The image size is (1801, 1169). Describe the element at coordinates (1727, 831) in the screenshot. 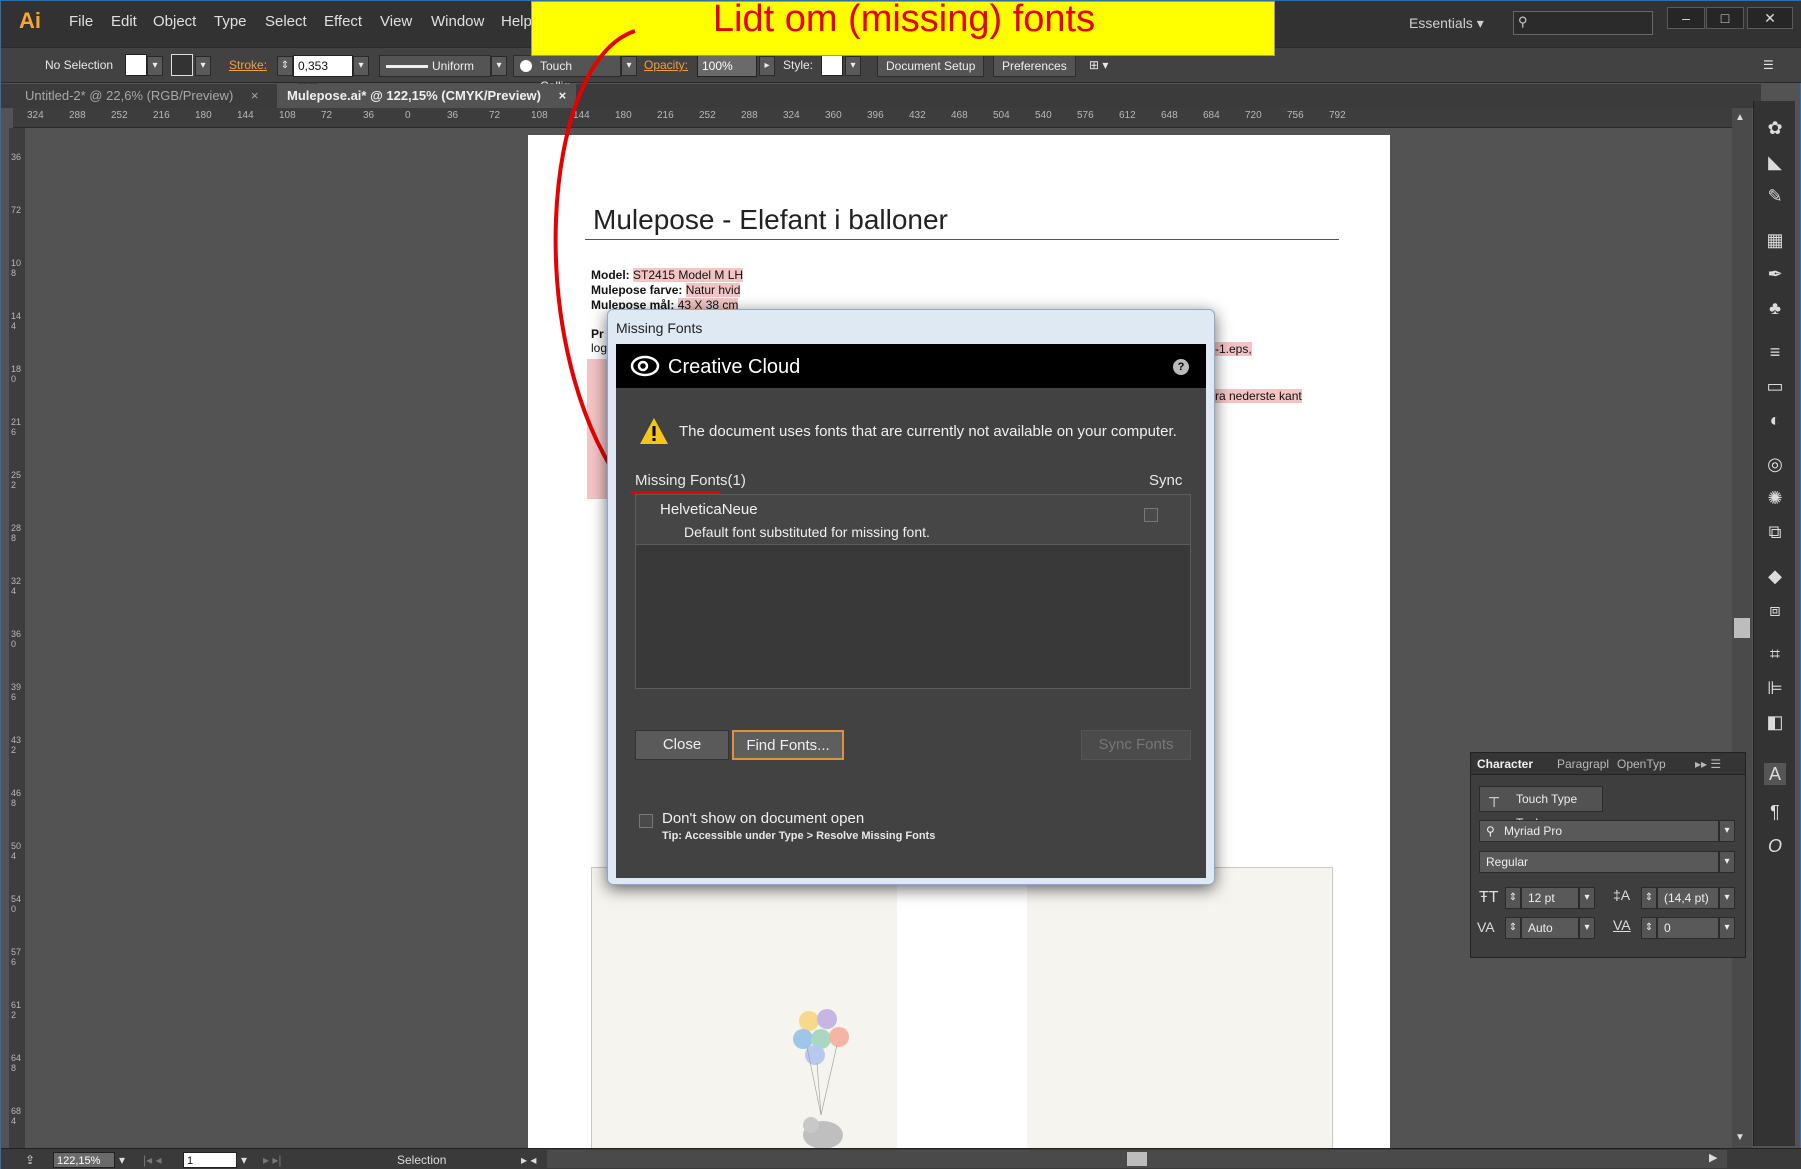

I see `font-family-dropdown: ▾` at that location.